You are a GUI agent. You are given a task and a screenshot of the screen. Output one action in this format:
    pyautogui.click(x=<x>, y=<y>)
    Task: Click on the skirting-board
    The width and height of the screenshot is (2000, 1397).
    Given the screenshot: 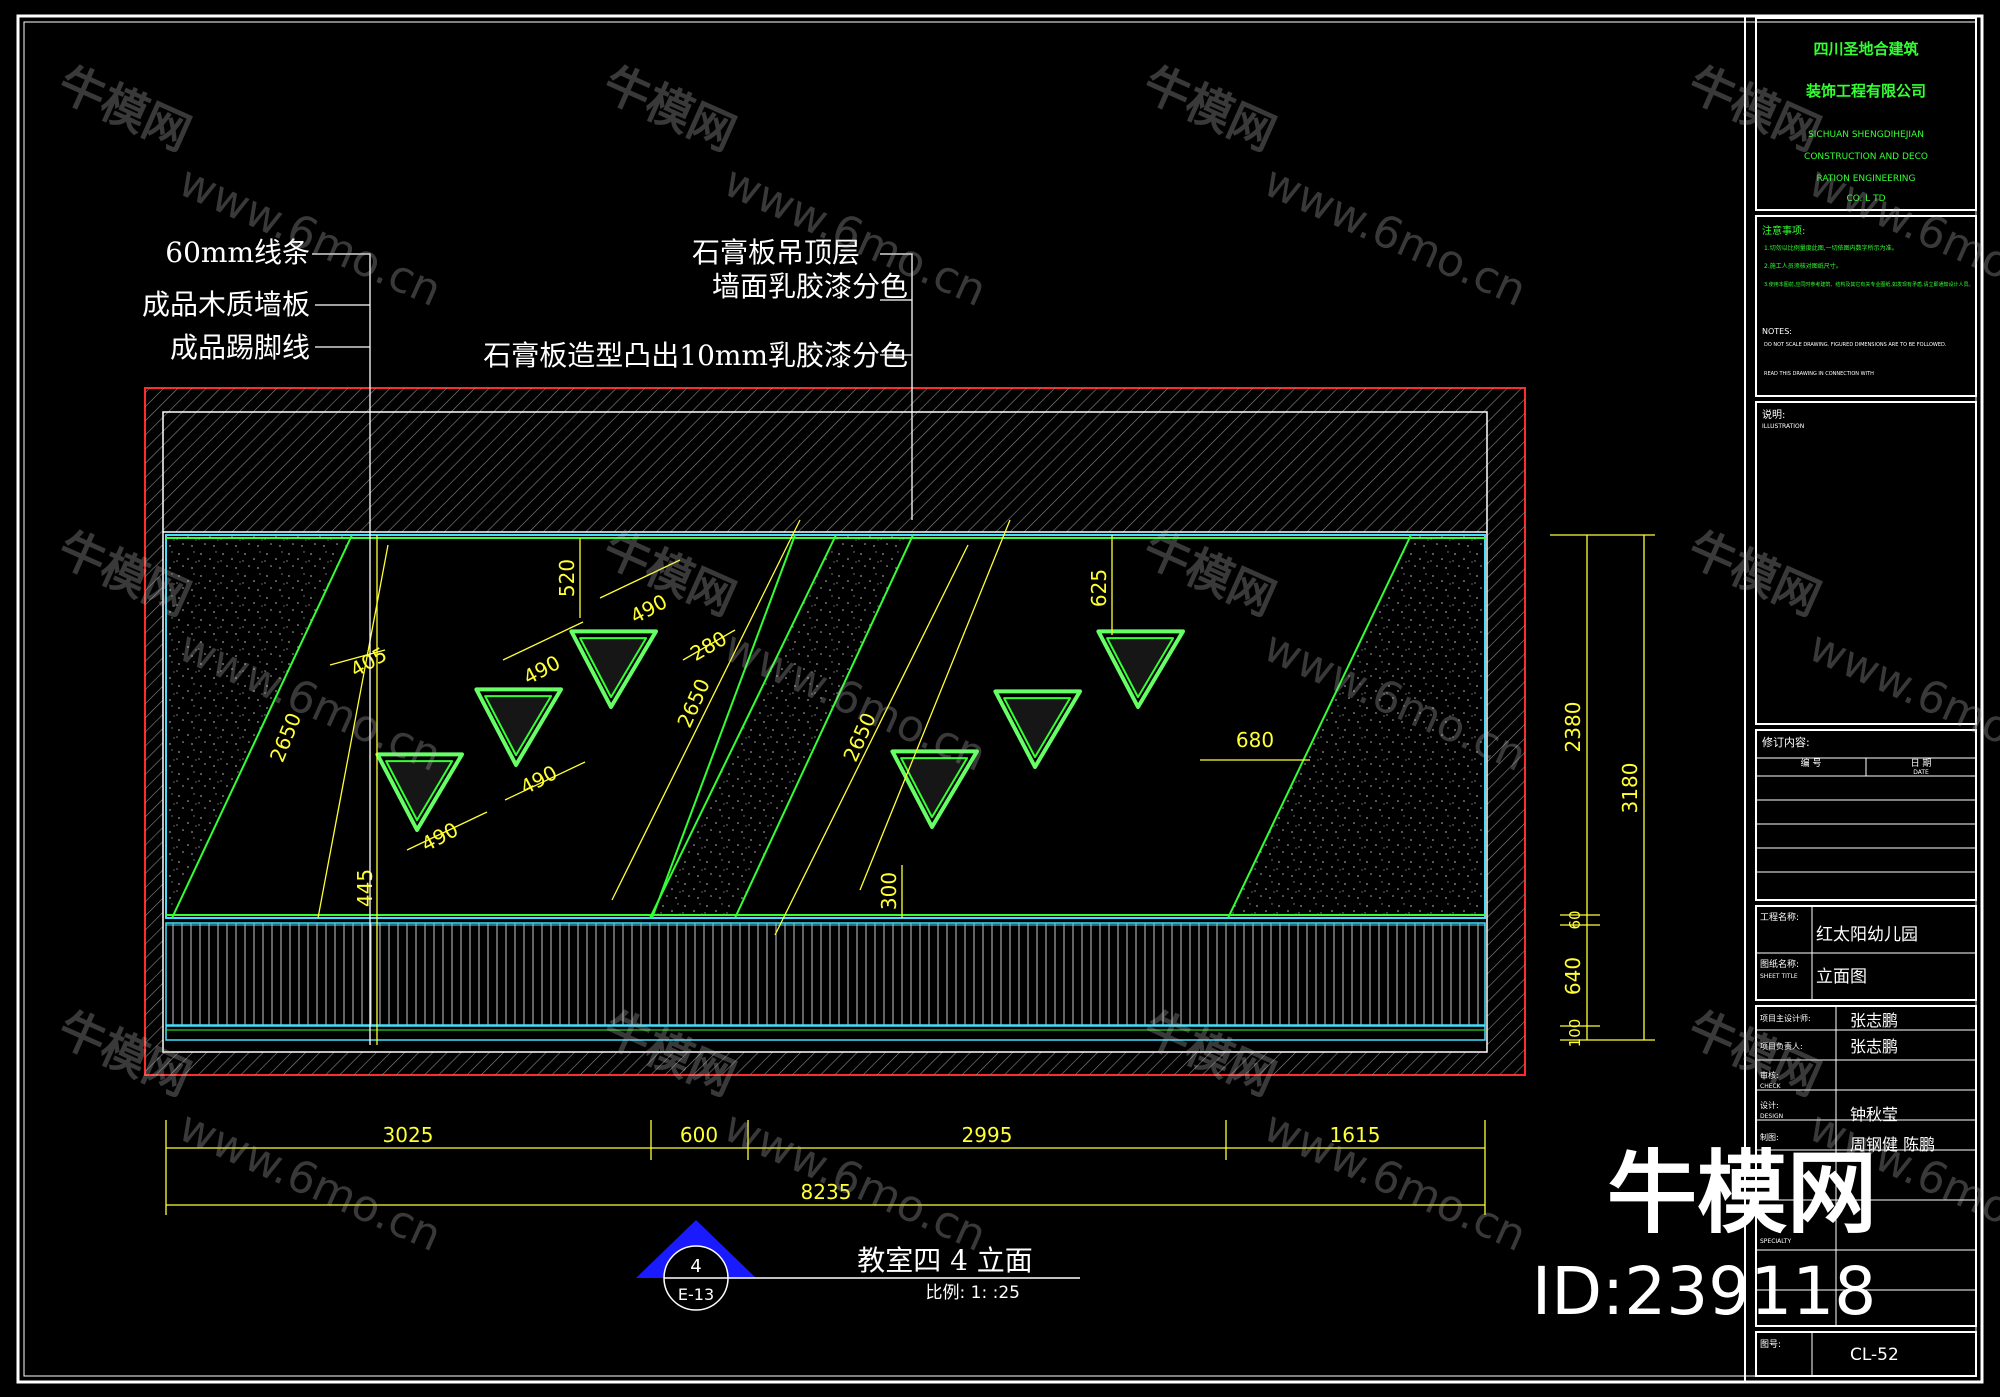 What is the action you would take?
    pyautogui.click(x=825, y=1033)
    